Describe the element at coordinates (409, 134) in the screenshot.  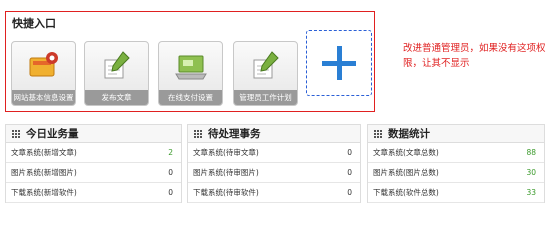
I see `card-title: 数据统计` at that location.